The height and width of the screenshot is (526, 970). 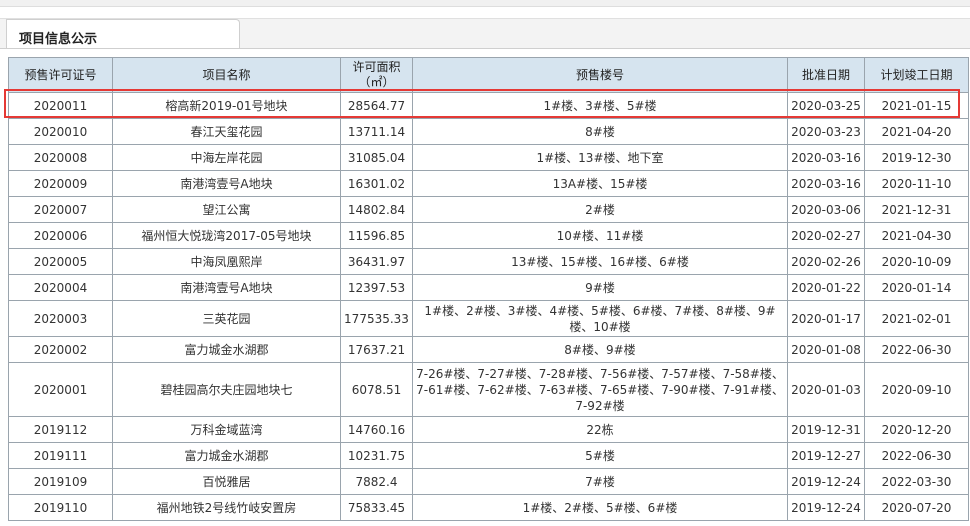 I want to click on cell-buildings: 5#楼, so click(x=600, y=455).